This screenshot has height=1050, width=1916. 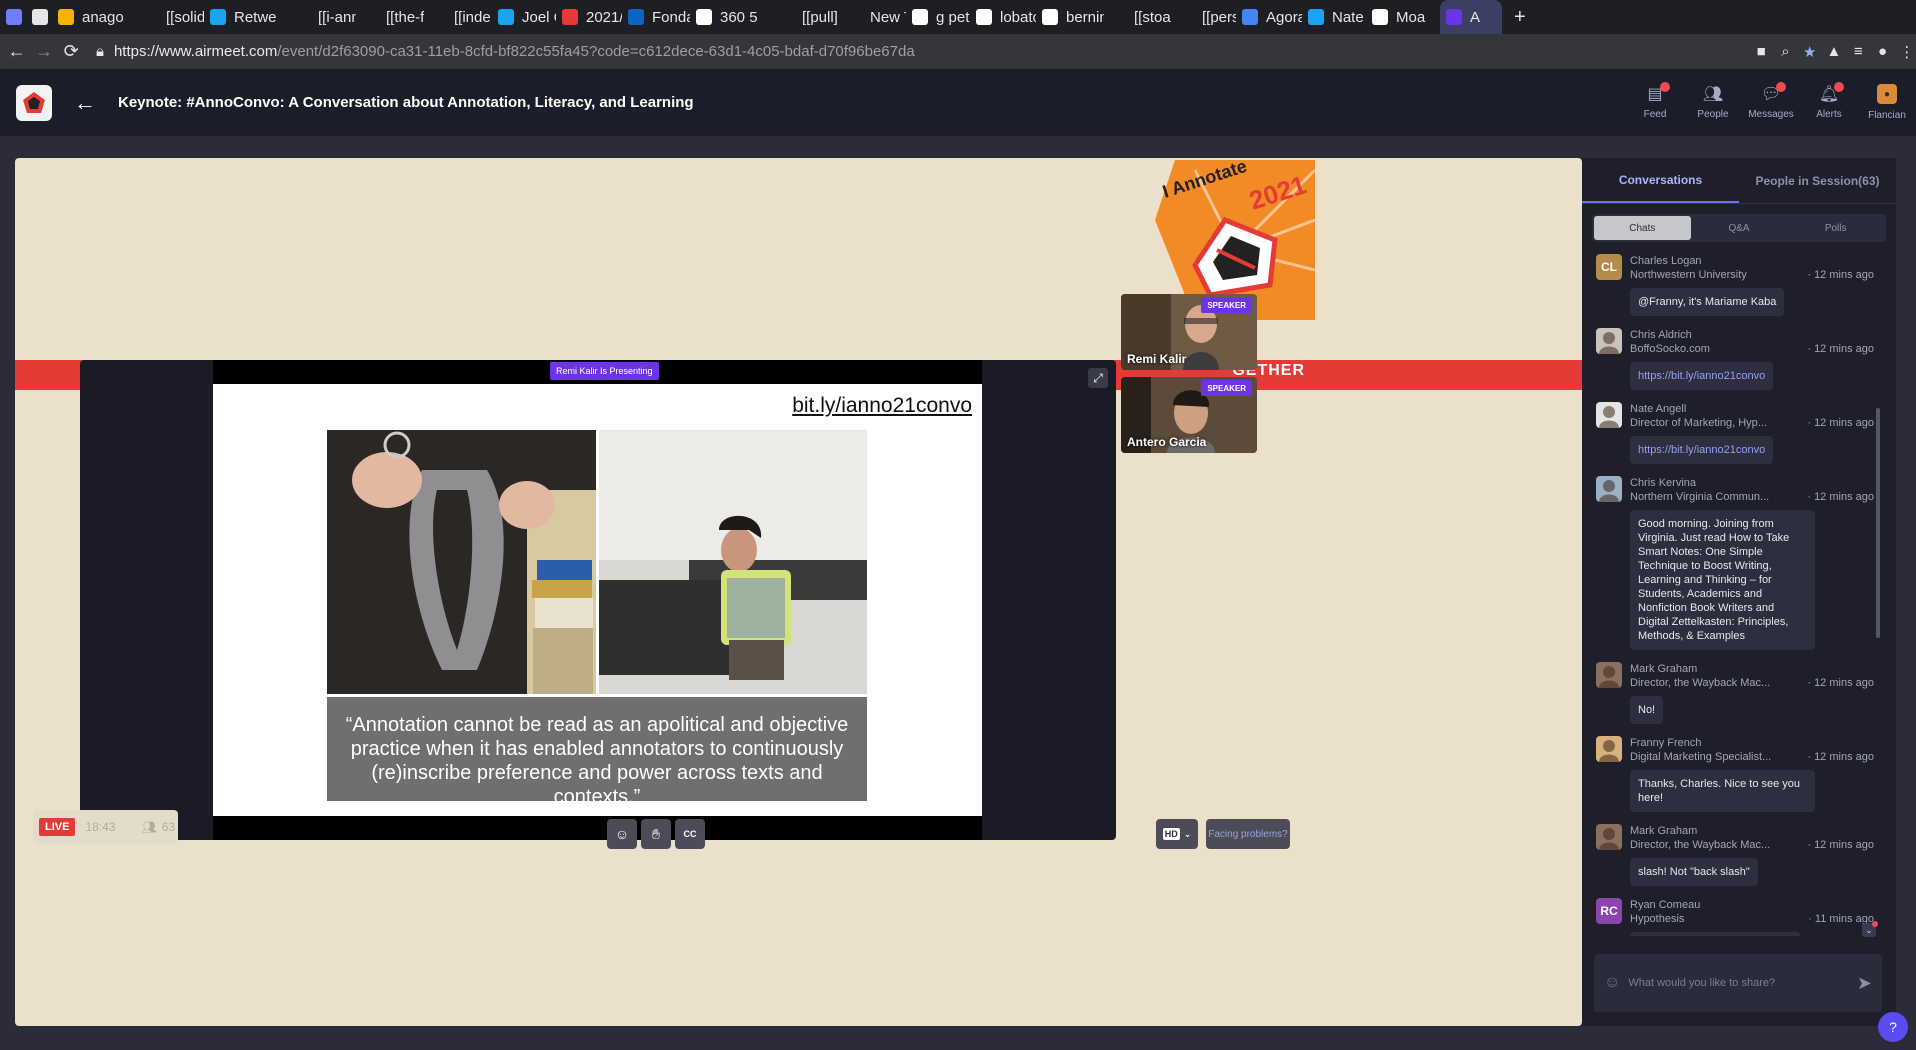 I want to click on zoom-icon: ⌕, so click(x=1785, y=52).